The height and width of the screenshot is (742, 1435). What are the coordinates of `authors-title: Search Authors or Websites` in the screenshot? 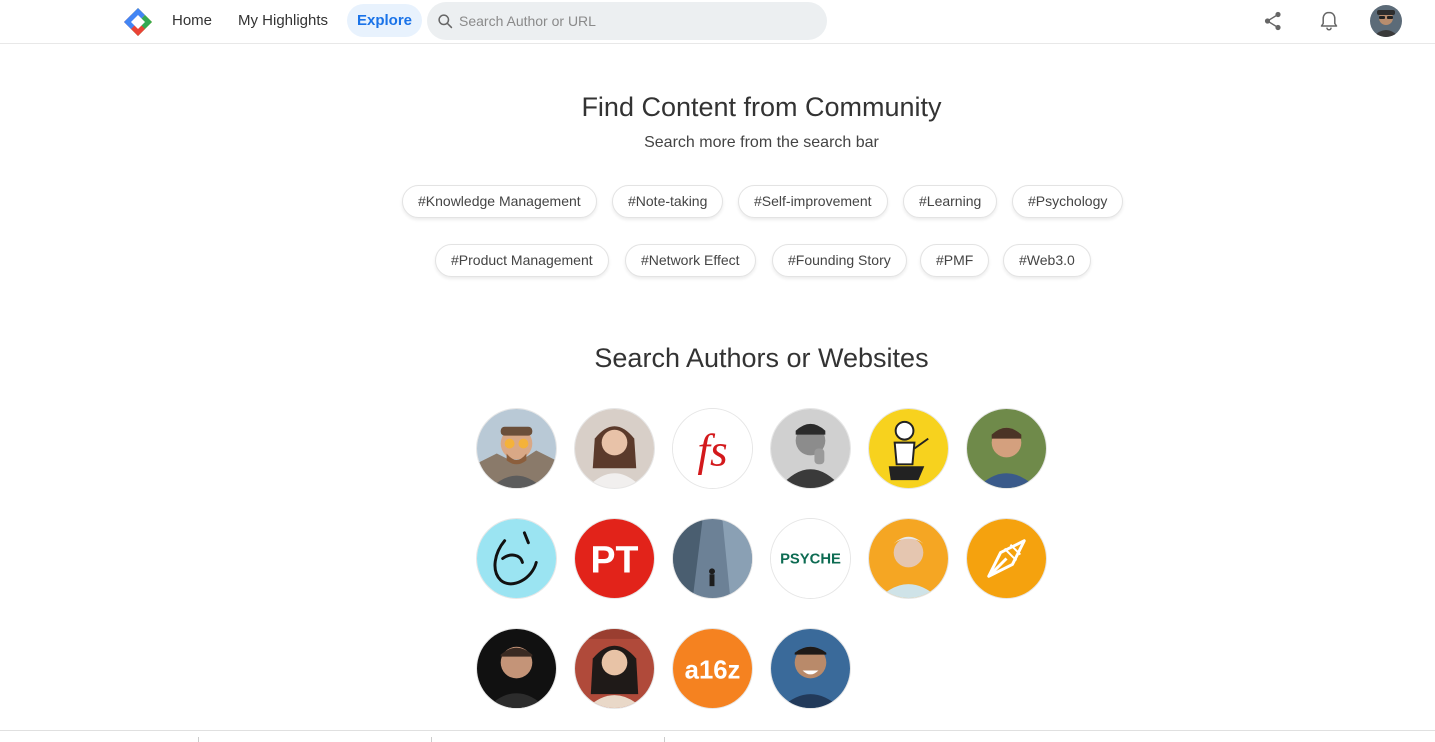 It's located at (761, 358).